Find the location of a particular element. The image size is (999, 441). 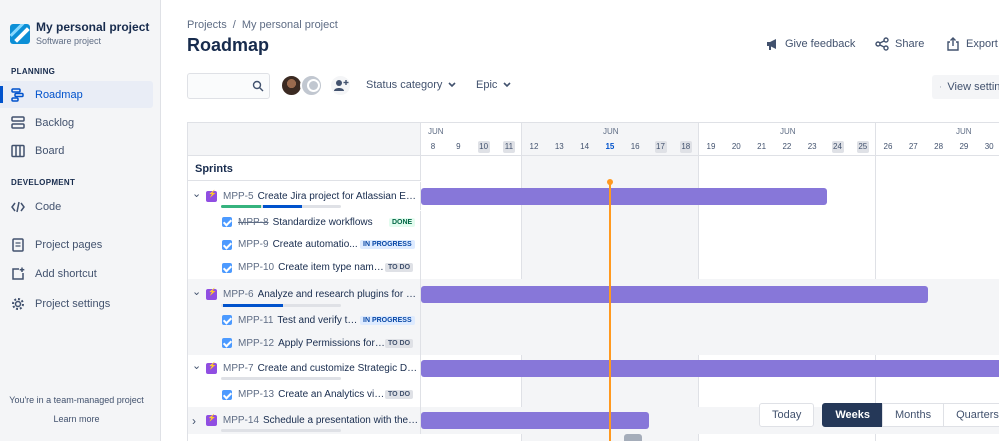

expand-chevron-icon: › is located at coordinates (196, 421).